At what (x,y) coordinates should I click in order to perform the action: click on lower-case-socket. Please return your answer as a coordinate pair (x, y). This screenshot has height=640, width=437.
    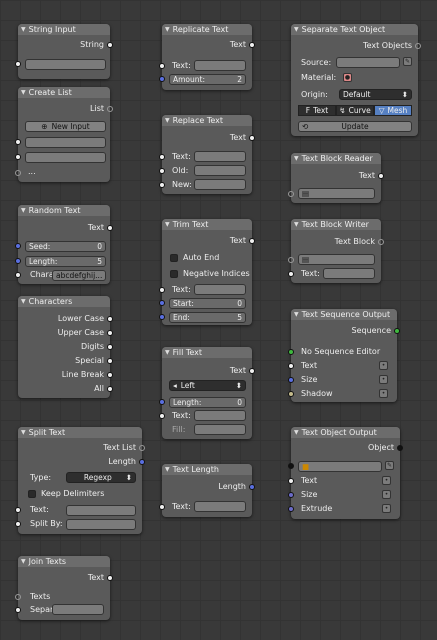
    Looking at the image, I should click on (110, 319).